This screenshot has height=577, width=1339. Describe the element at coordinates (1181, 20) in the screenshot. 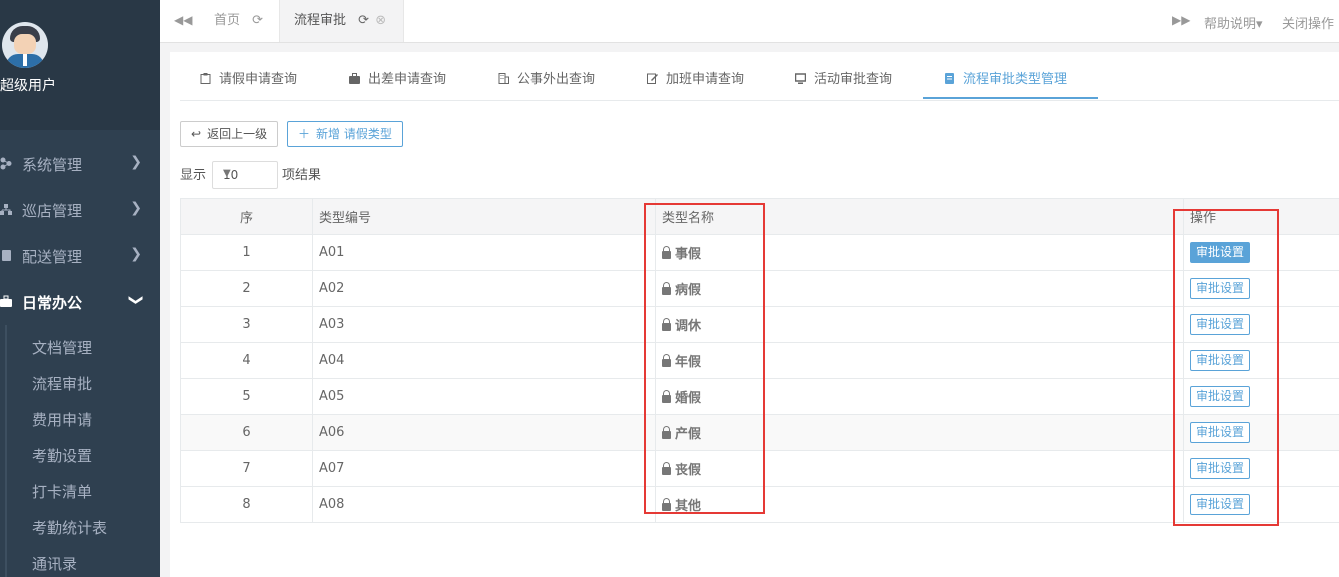

I see `scroll-right-icon: ▶▶` at that location.